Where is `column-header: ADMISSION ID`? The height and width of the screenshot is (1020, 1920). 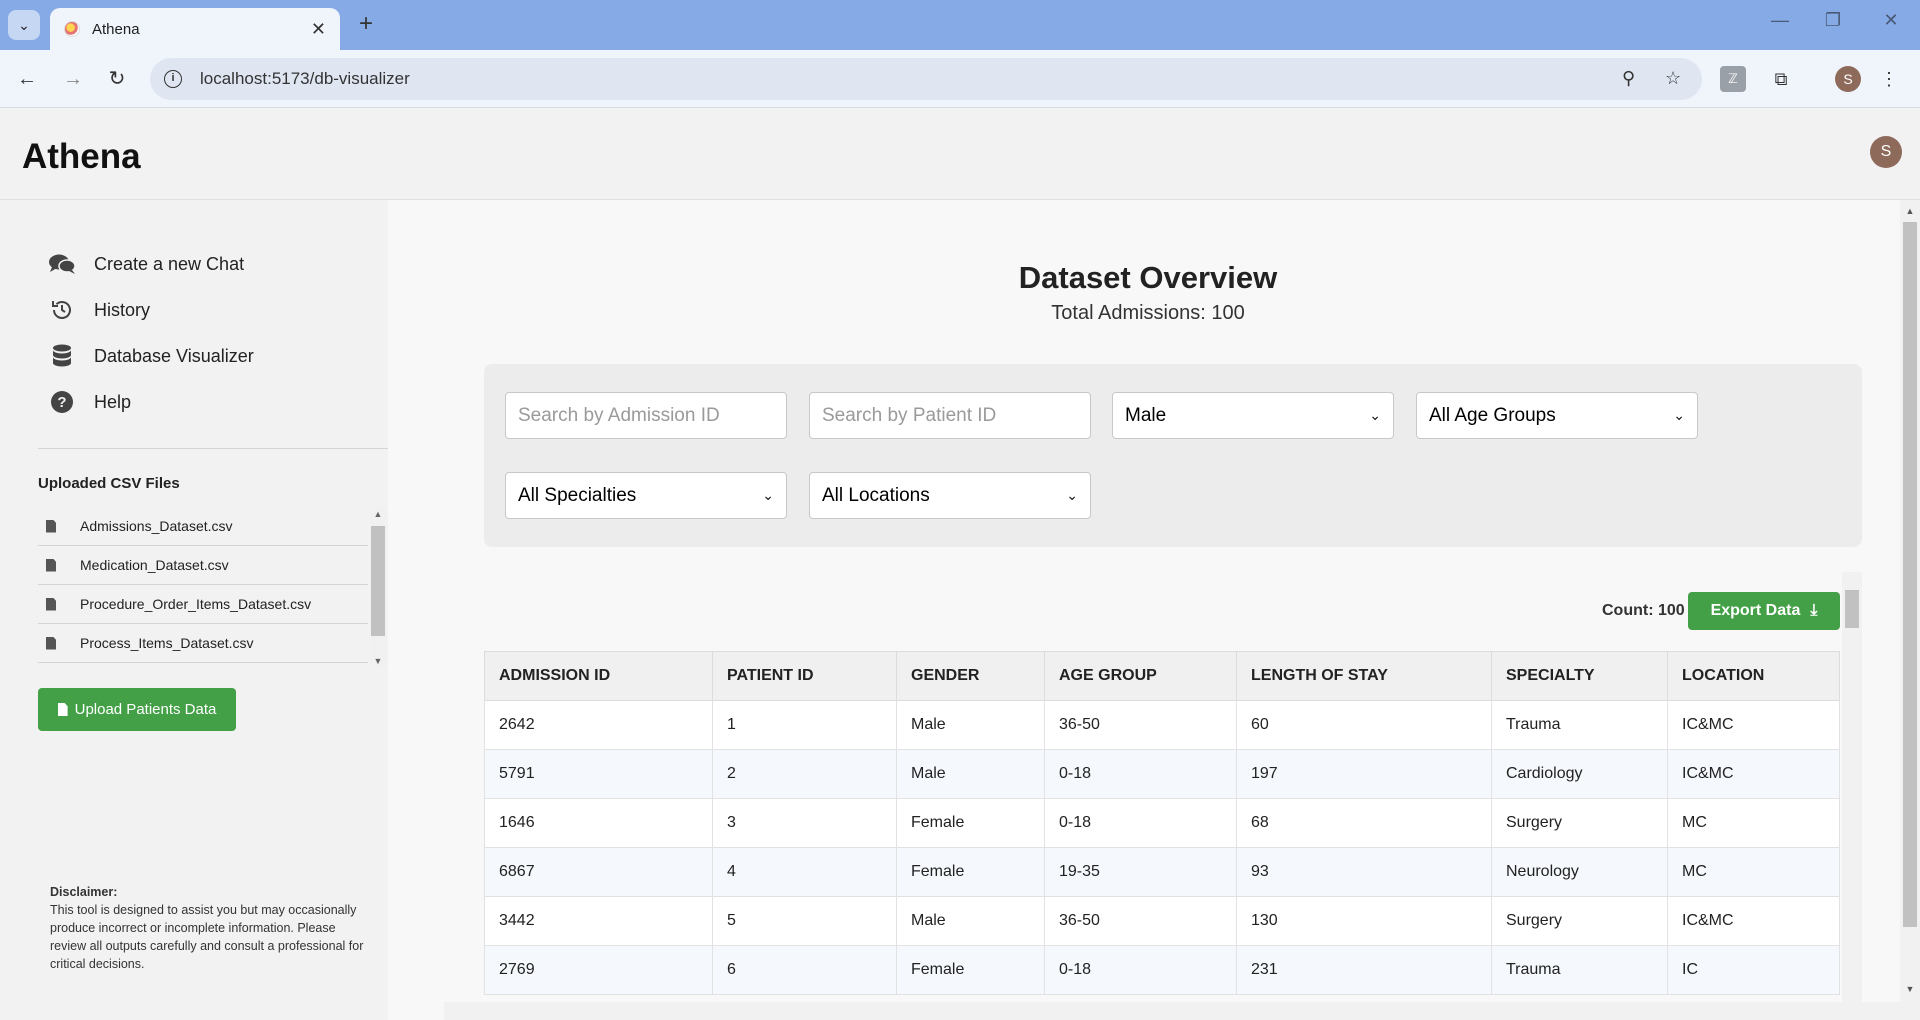 column-header: ADMISSION ID is located at coordinates (598, 676).